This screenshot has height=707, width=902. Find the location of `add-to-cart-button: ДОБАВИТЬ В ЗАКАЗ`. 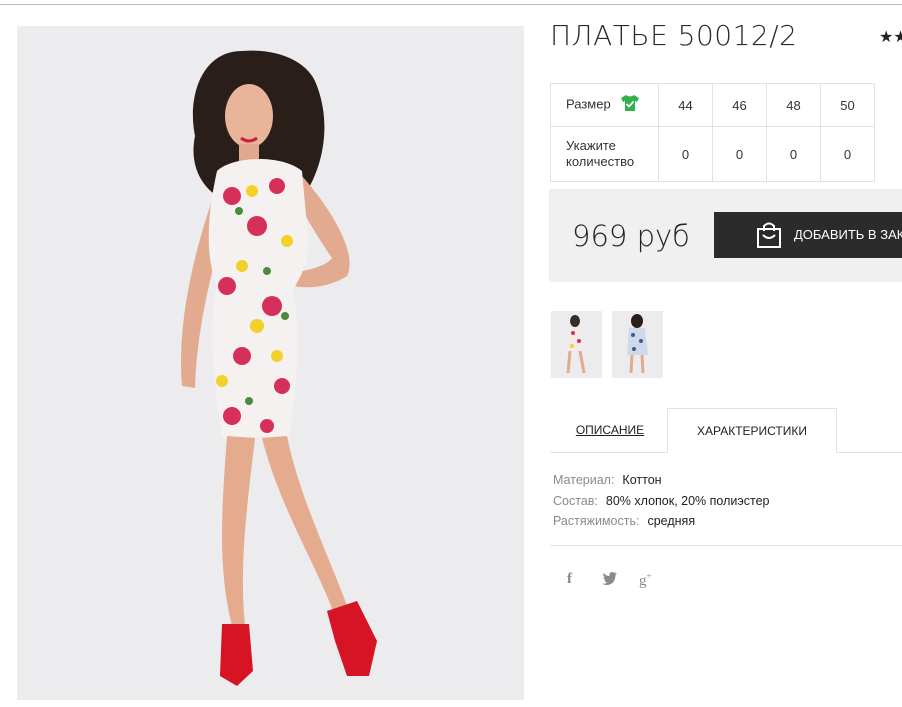

add-to-cart-button: ДОБАВИТЬ В ЗАКАЗ is located at coordinates (808, 235).